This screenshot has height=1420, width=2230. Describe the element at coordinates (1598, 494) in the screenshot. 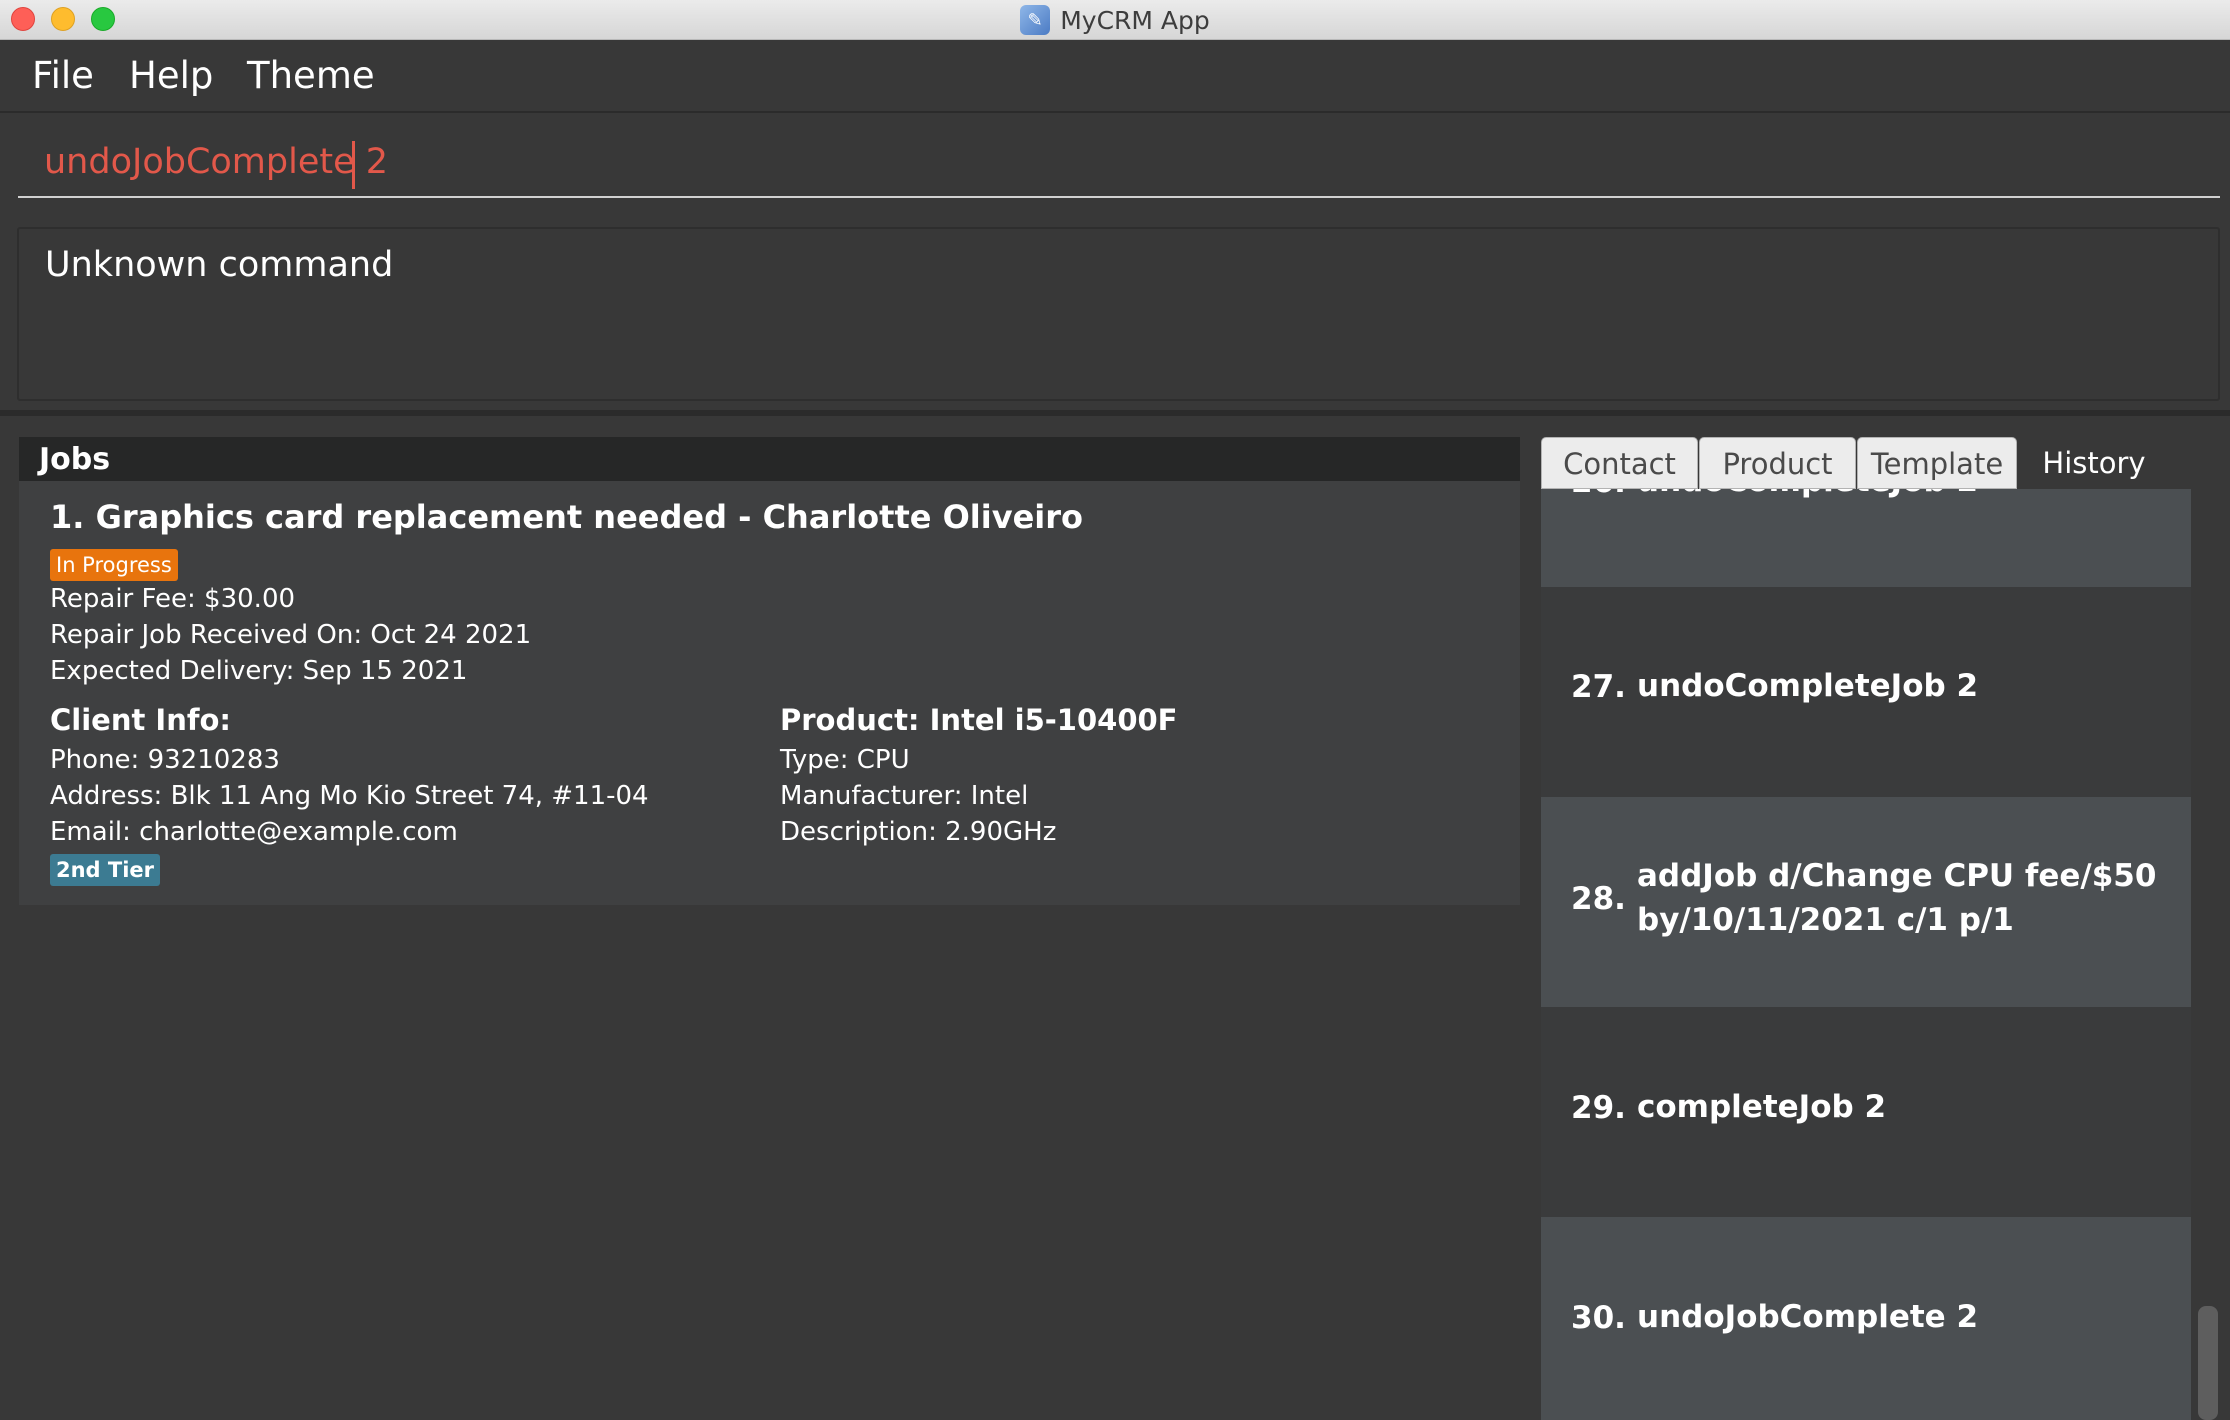

I see `history-number: 26.` at that location.